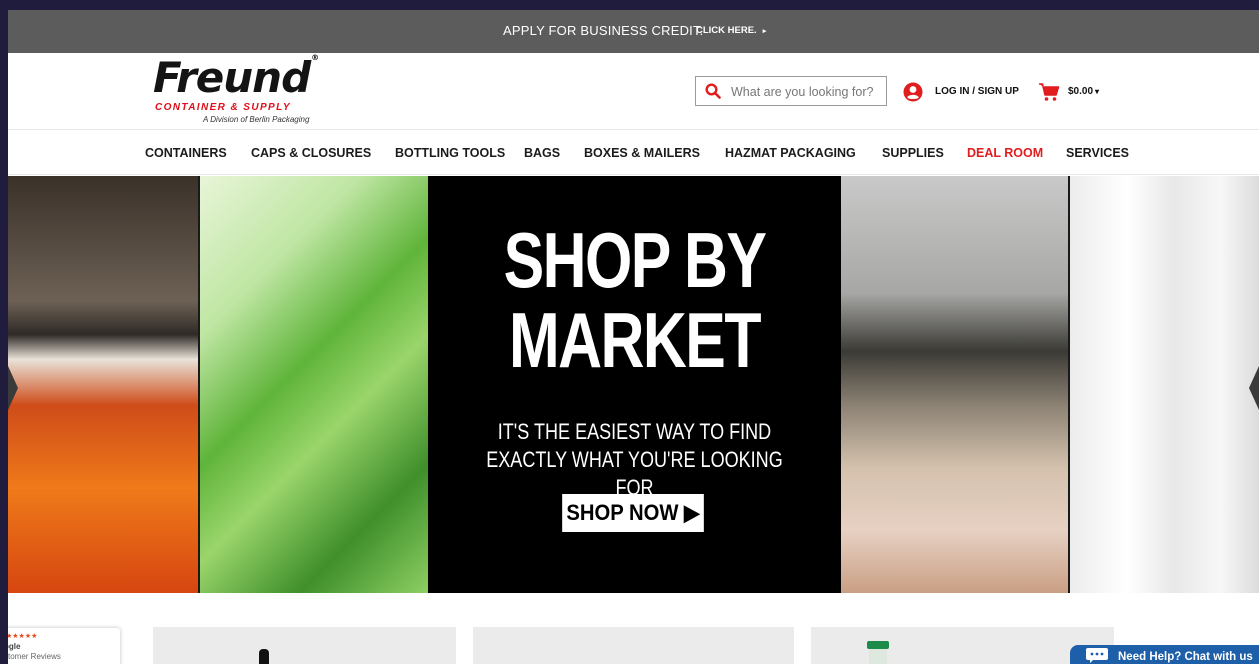 The height and width of the screenshot is (664, 1259). I want to click on hero-headline: SHOP BY MARKET, so click(634, 300).